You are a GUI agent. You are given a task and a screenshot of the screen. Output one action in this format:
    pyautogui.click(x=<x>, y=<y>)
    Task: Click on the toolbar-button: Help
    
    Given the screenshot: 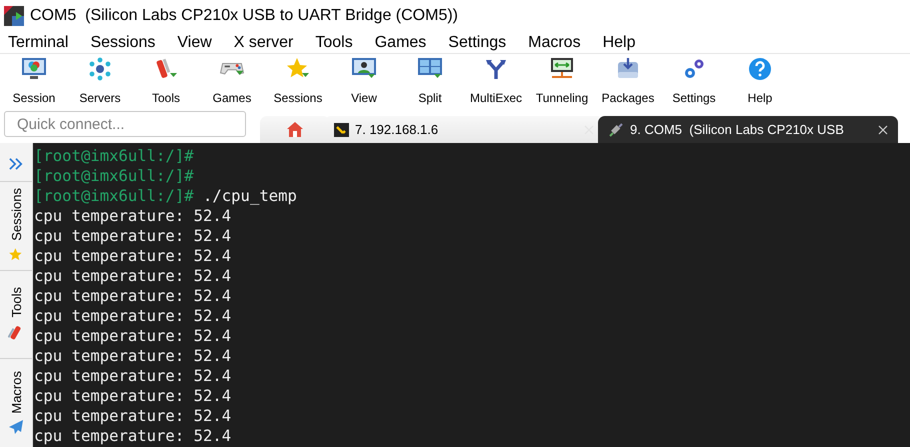 What is the action you would take?
    pyautogui.click(x=760, y=83)
    